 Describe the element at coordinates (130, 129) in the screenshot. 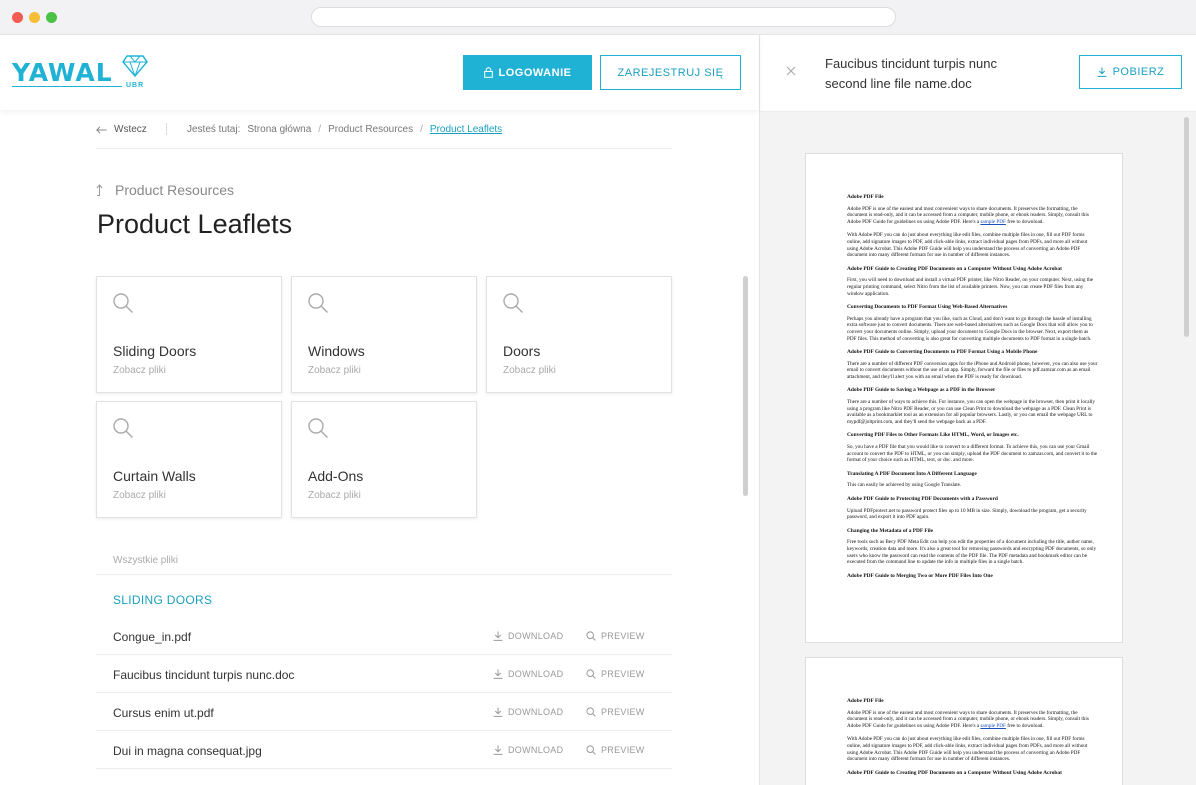

I see `back-label: Wstecz` at that location.